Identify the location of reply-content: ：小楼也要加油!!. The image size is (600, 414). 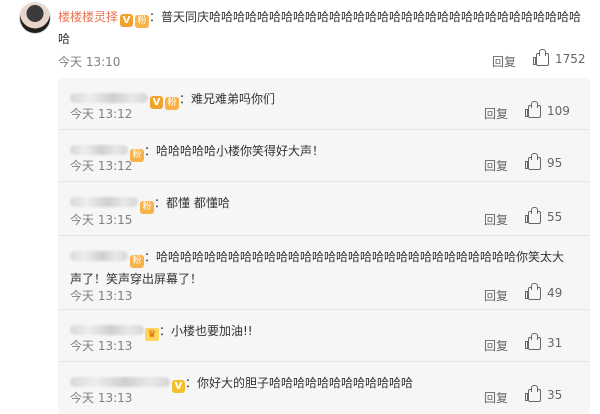
(206, 331).